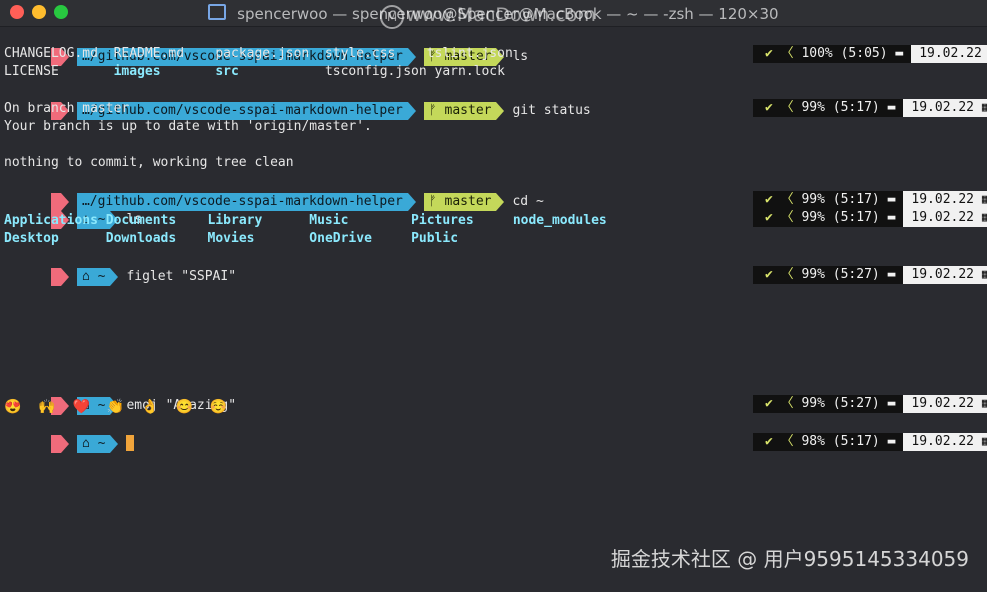 This screenshot has height=592, width=987. What do you see at coordinates (520, 56) in the screenshot?
I see `command-text: ls` at bounding box center [520, 56].